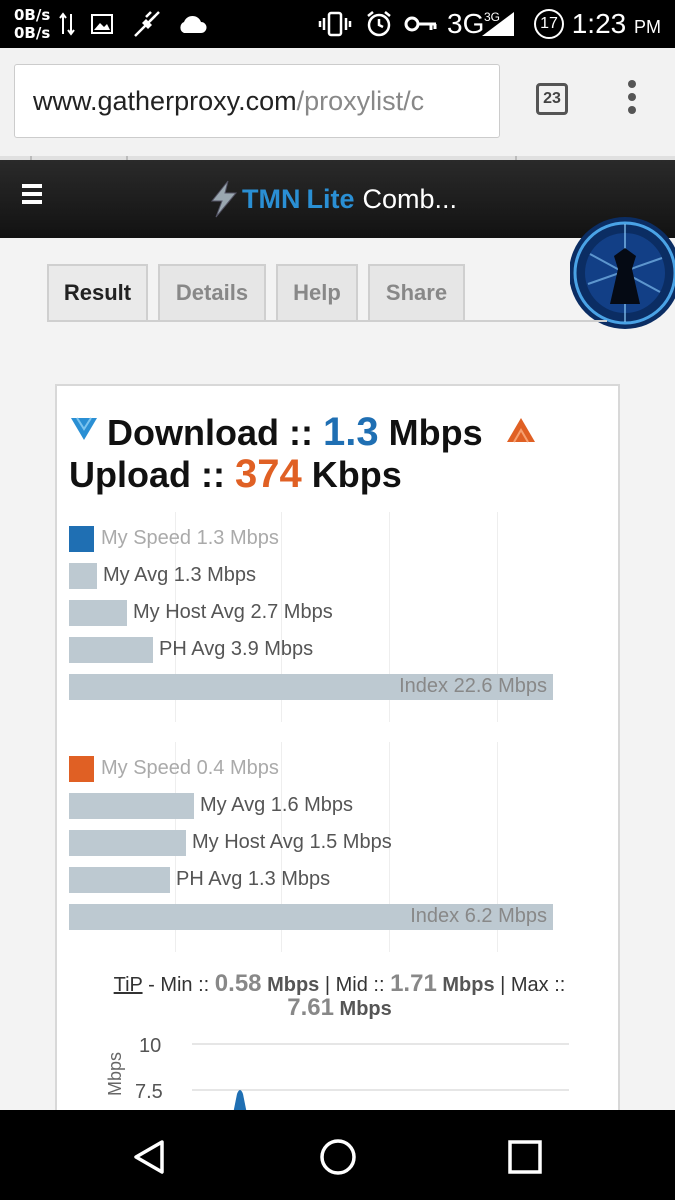 The width and height of the screenshot is (675, 1200). I want to click on upload-arrow-icon, so click(521, 430).